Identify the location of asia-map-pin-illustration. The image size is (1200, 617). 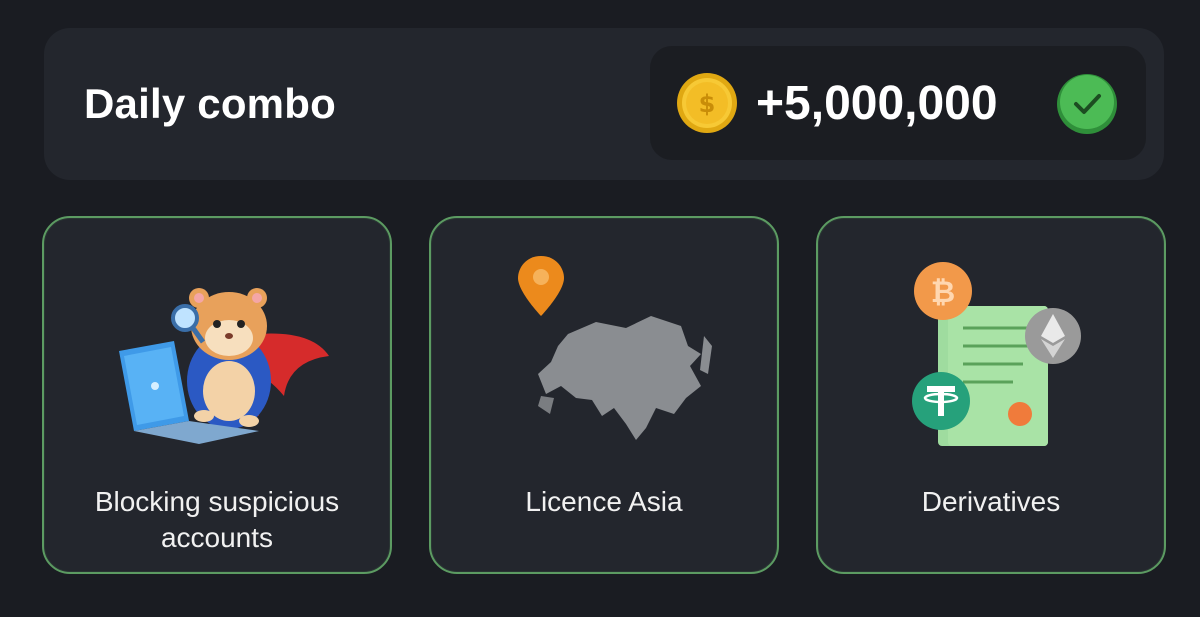
(615, 348).